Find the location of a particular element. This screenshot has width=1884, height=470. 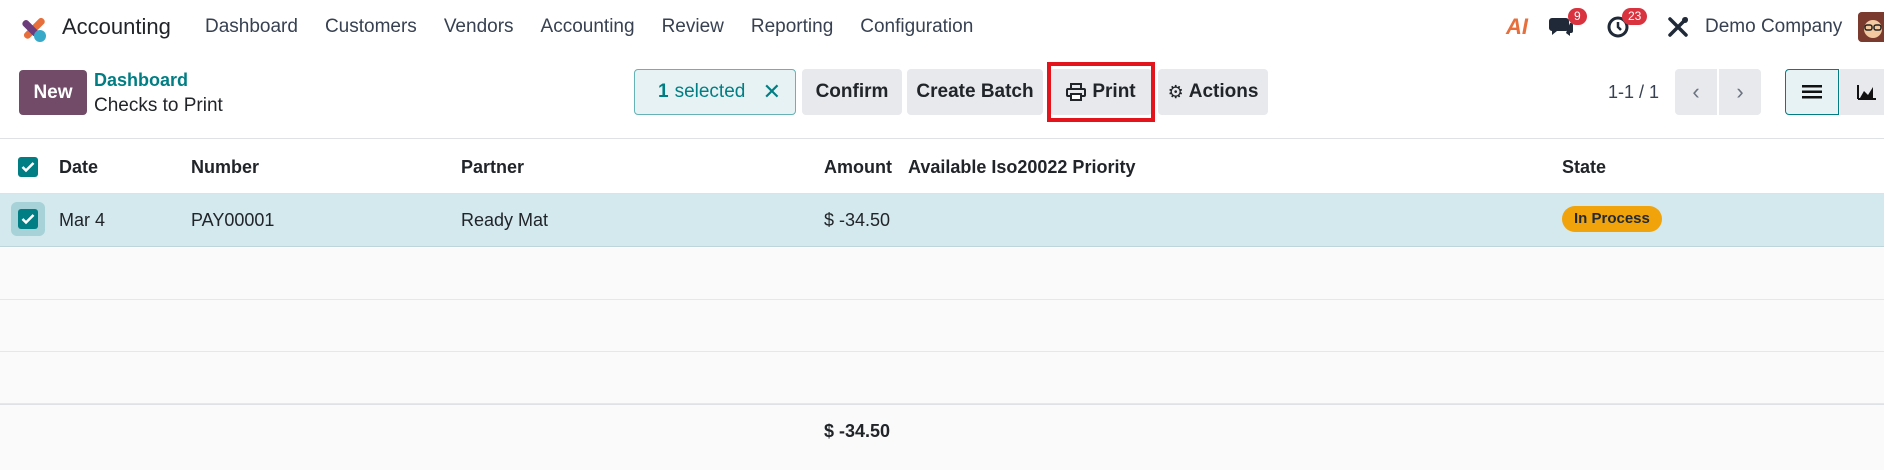

app-title: Accounting is located at coordinates (116, 27).